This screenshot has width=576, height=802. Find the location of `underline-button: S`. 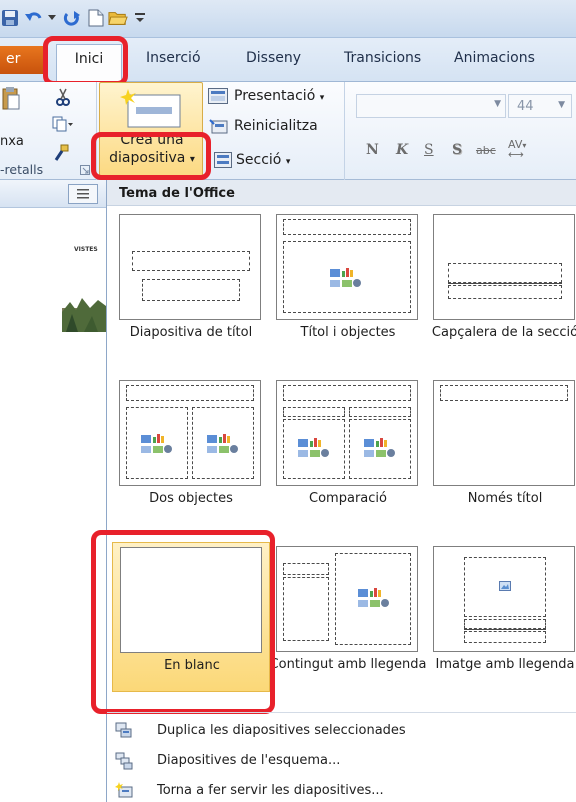

underline-button: S is located at coordinates (429, 150).